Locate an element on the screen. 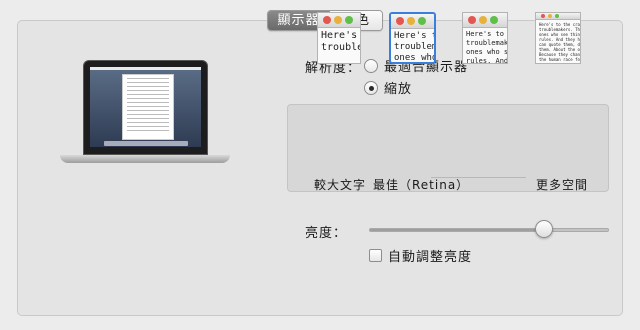 The height and width of the screenshot is (330, 640). laptop-lid is located at coordinates (145, 107).